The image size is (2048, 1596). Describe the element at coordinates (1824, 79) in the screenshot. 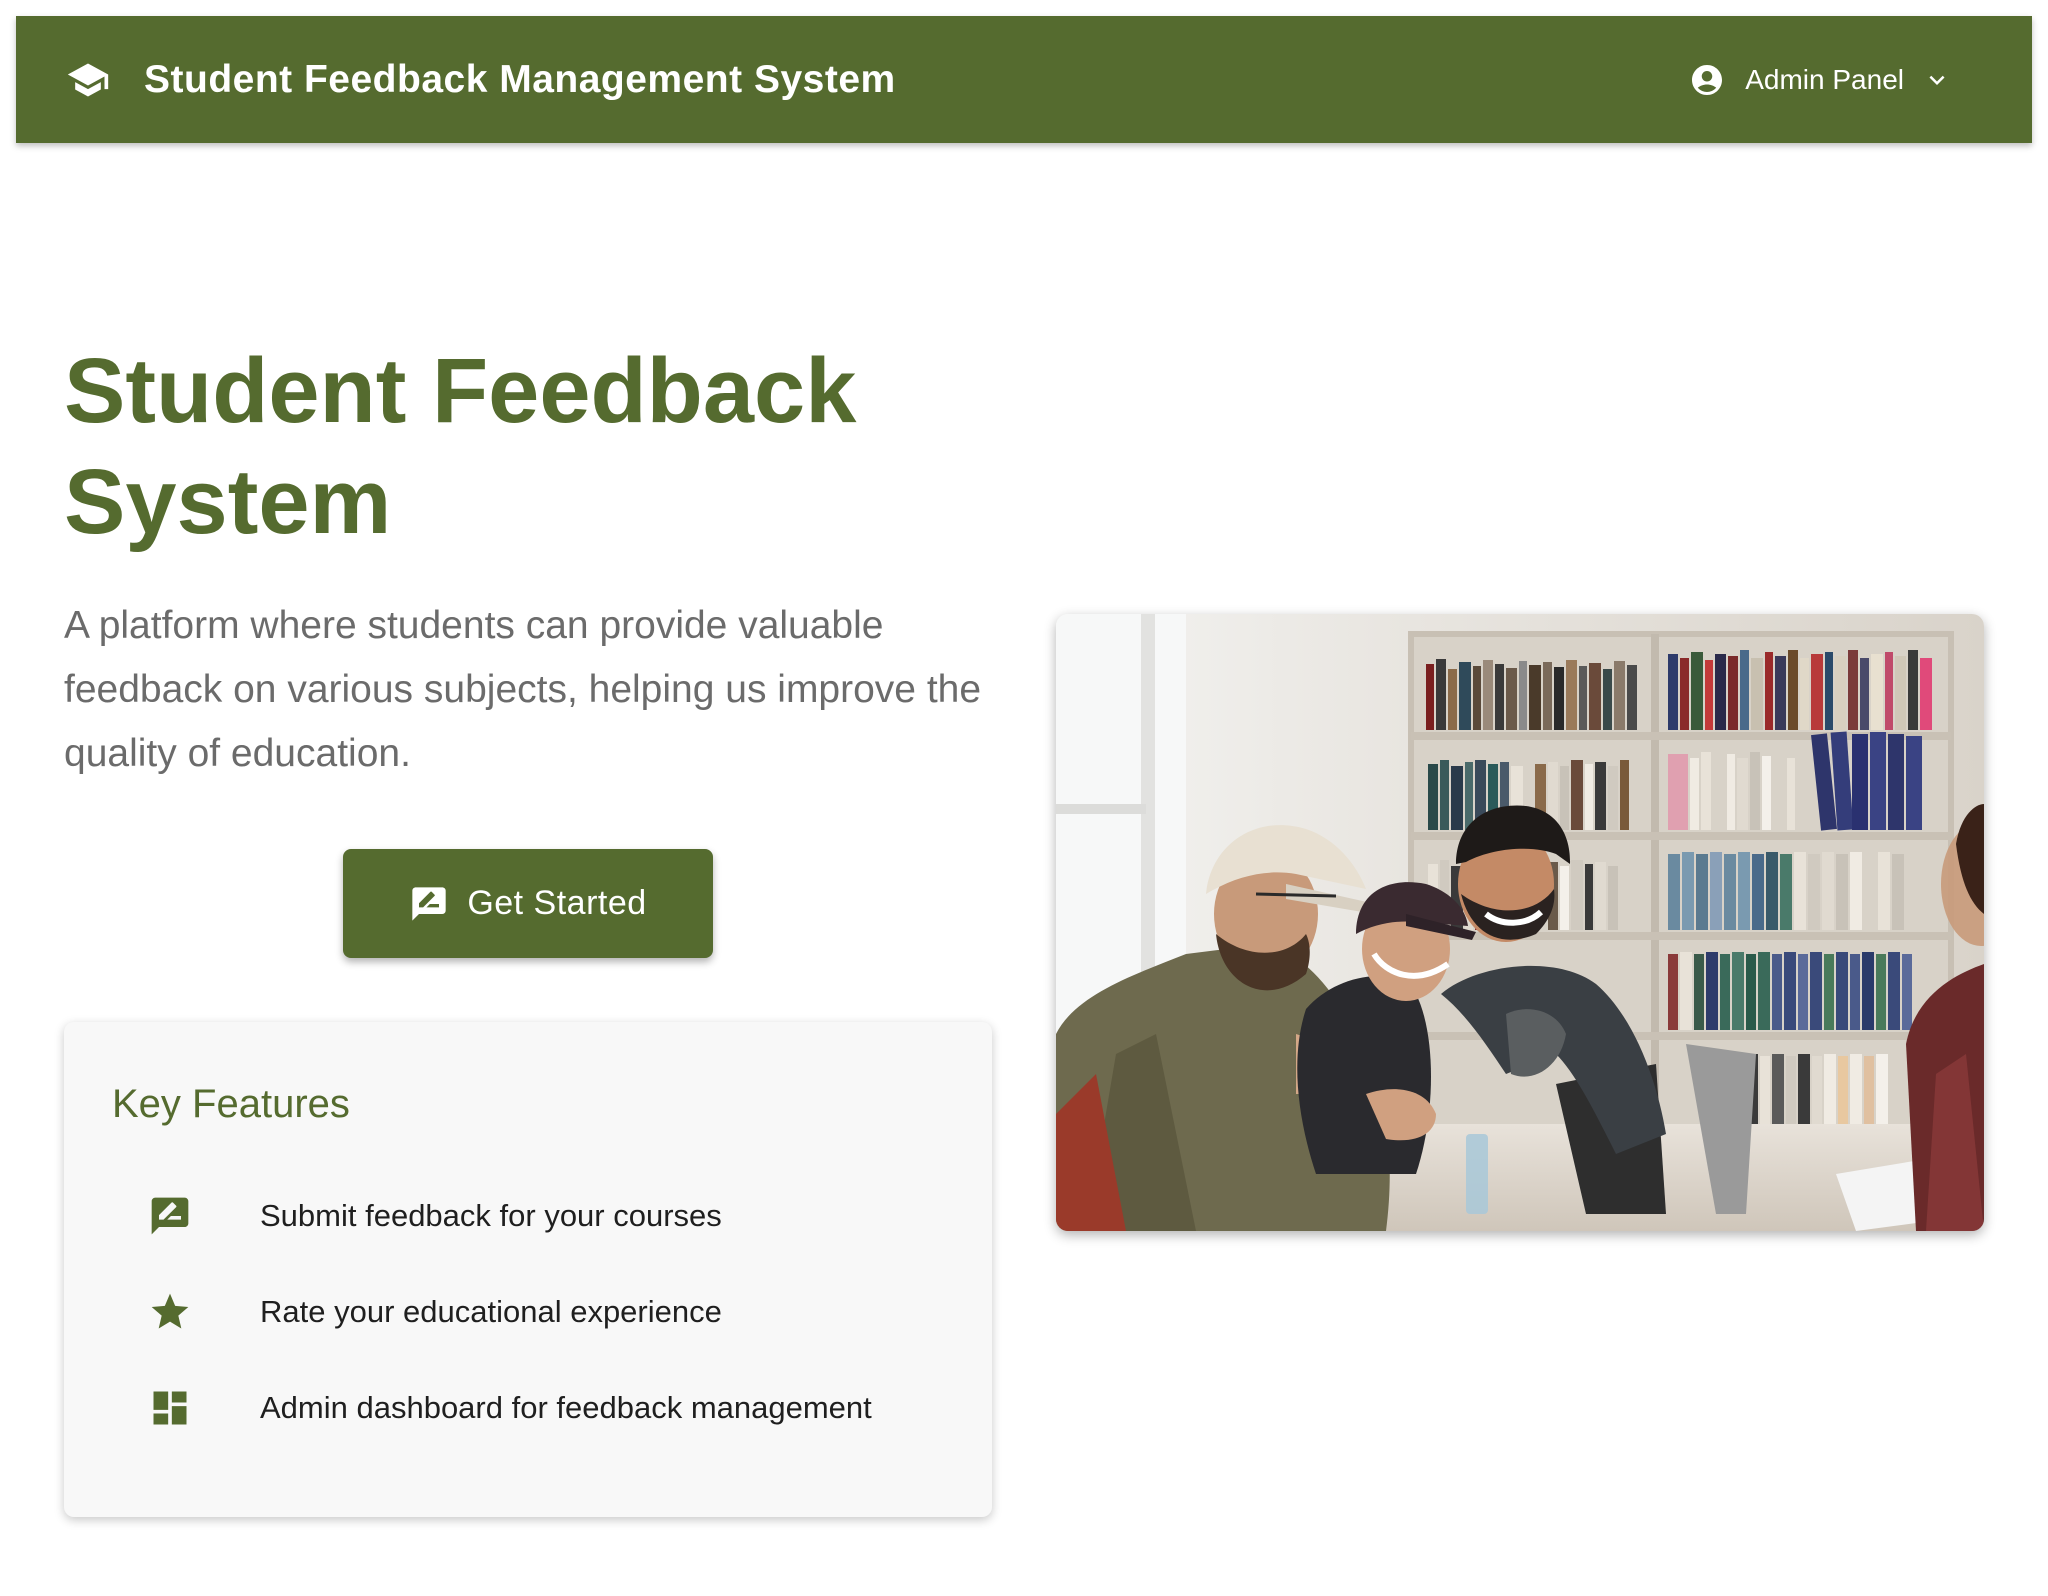

I see `admin-panel-label: Admin Panel` at that location.